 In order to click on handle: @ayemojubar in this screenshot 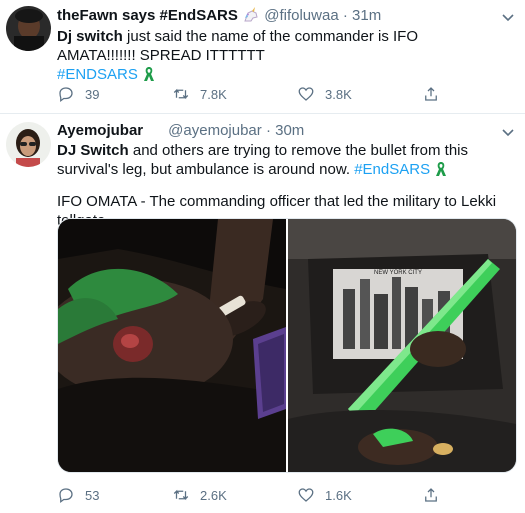, I will do `click(215, 130)`.